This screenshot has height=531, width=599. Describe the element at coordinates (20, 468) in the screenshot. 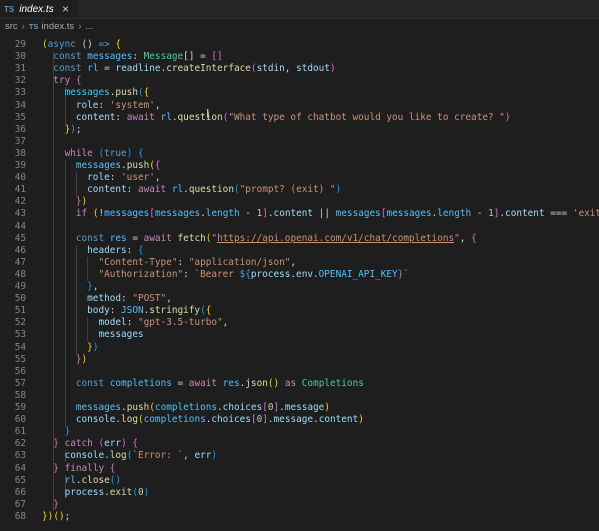

I see `line-number: 64` at that location.